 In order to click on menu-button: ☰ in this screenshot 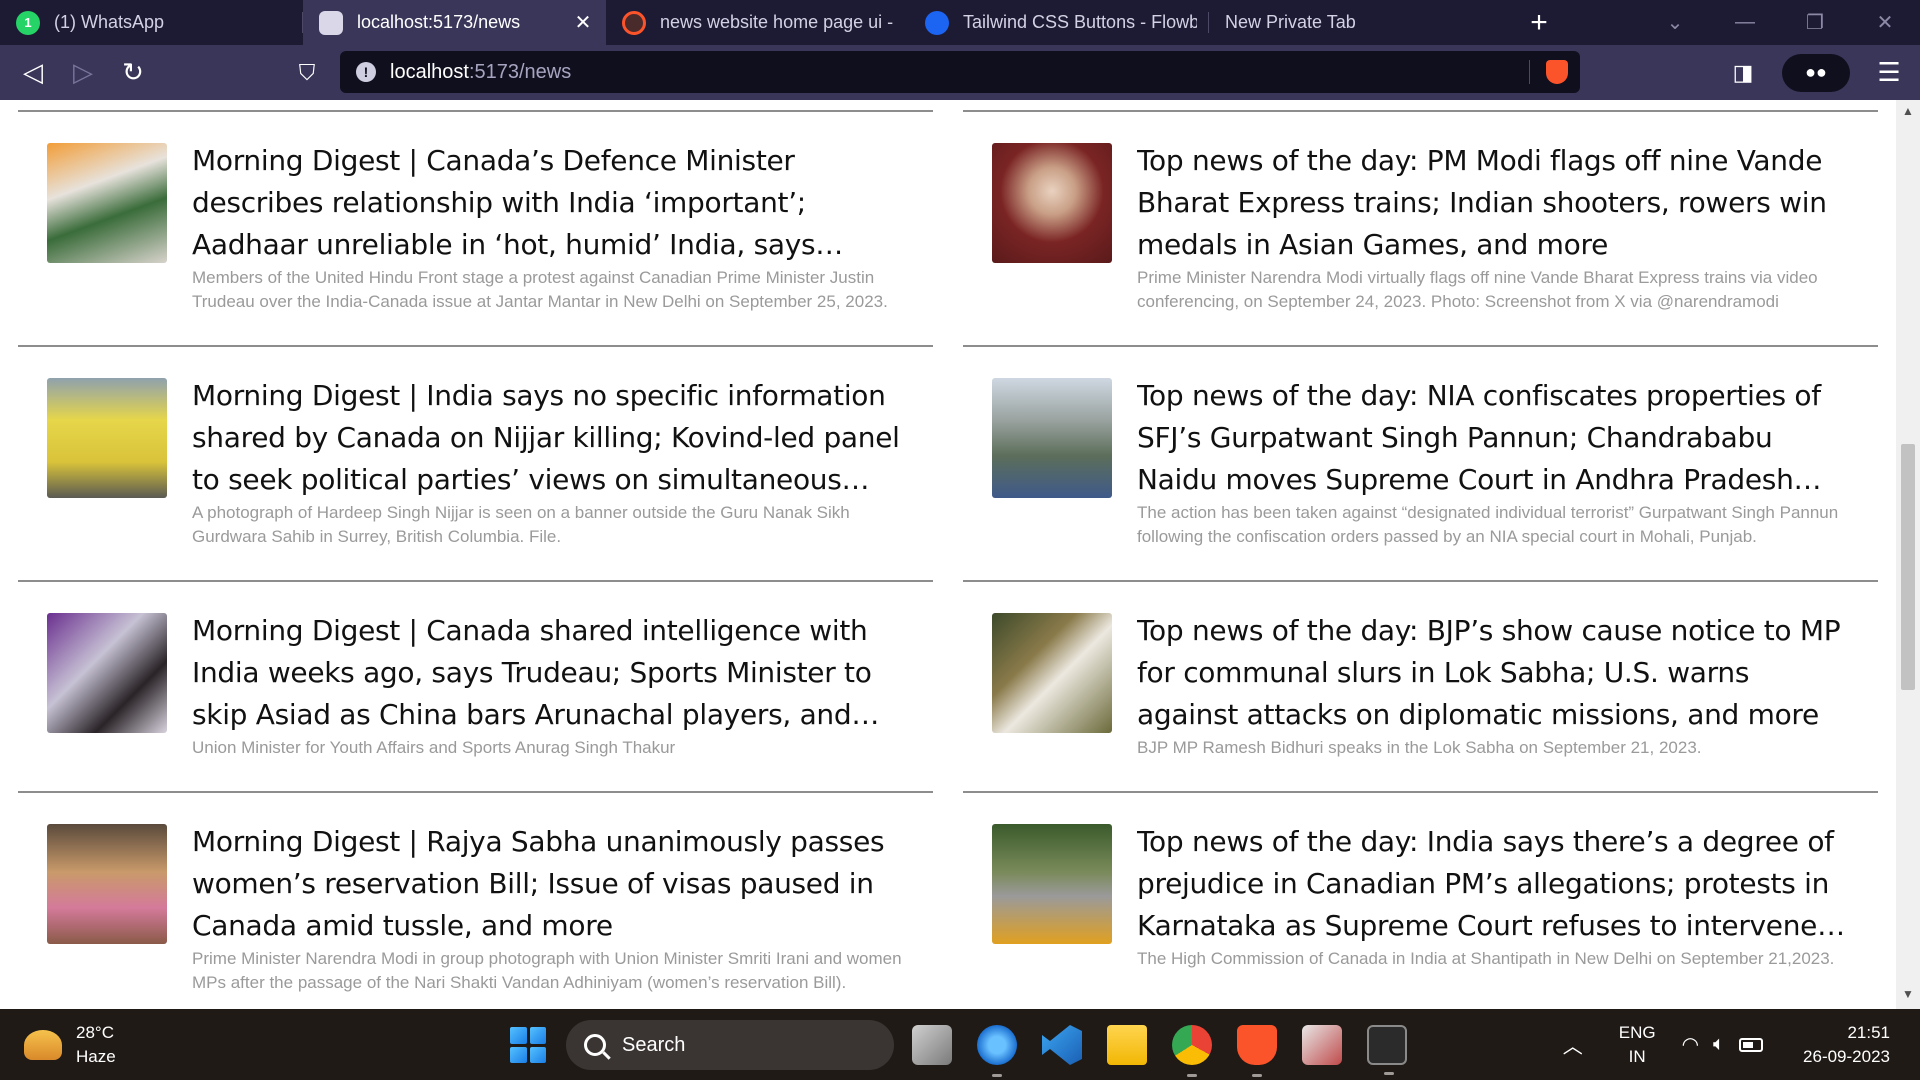, I will do `click(1889, 73)`.